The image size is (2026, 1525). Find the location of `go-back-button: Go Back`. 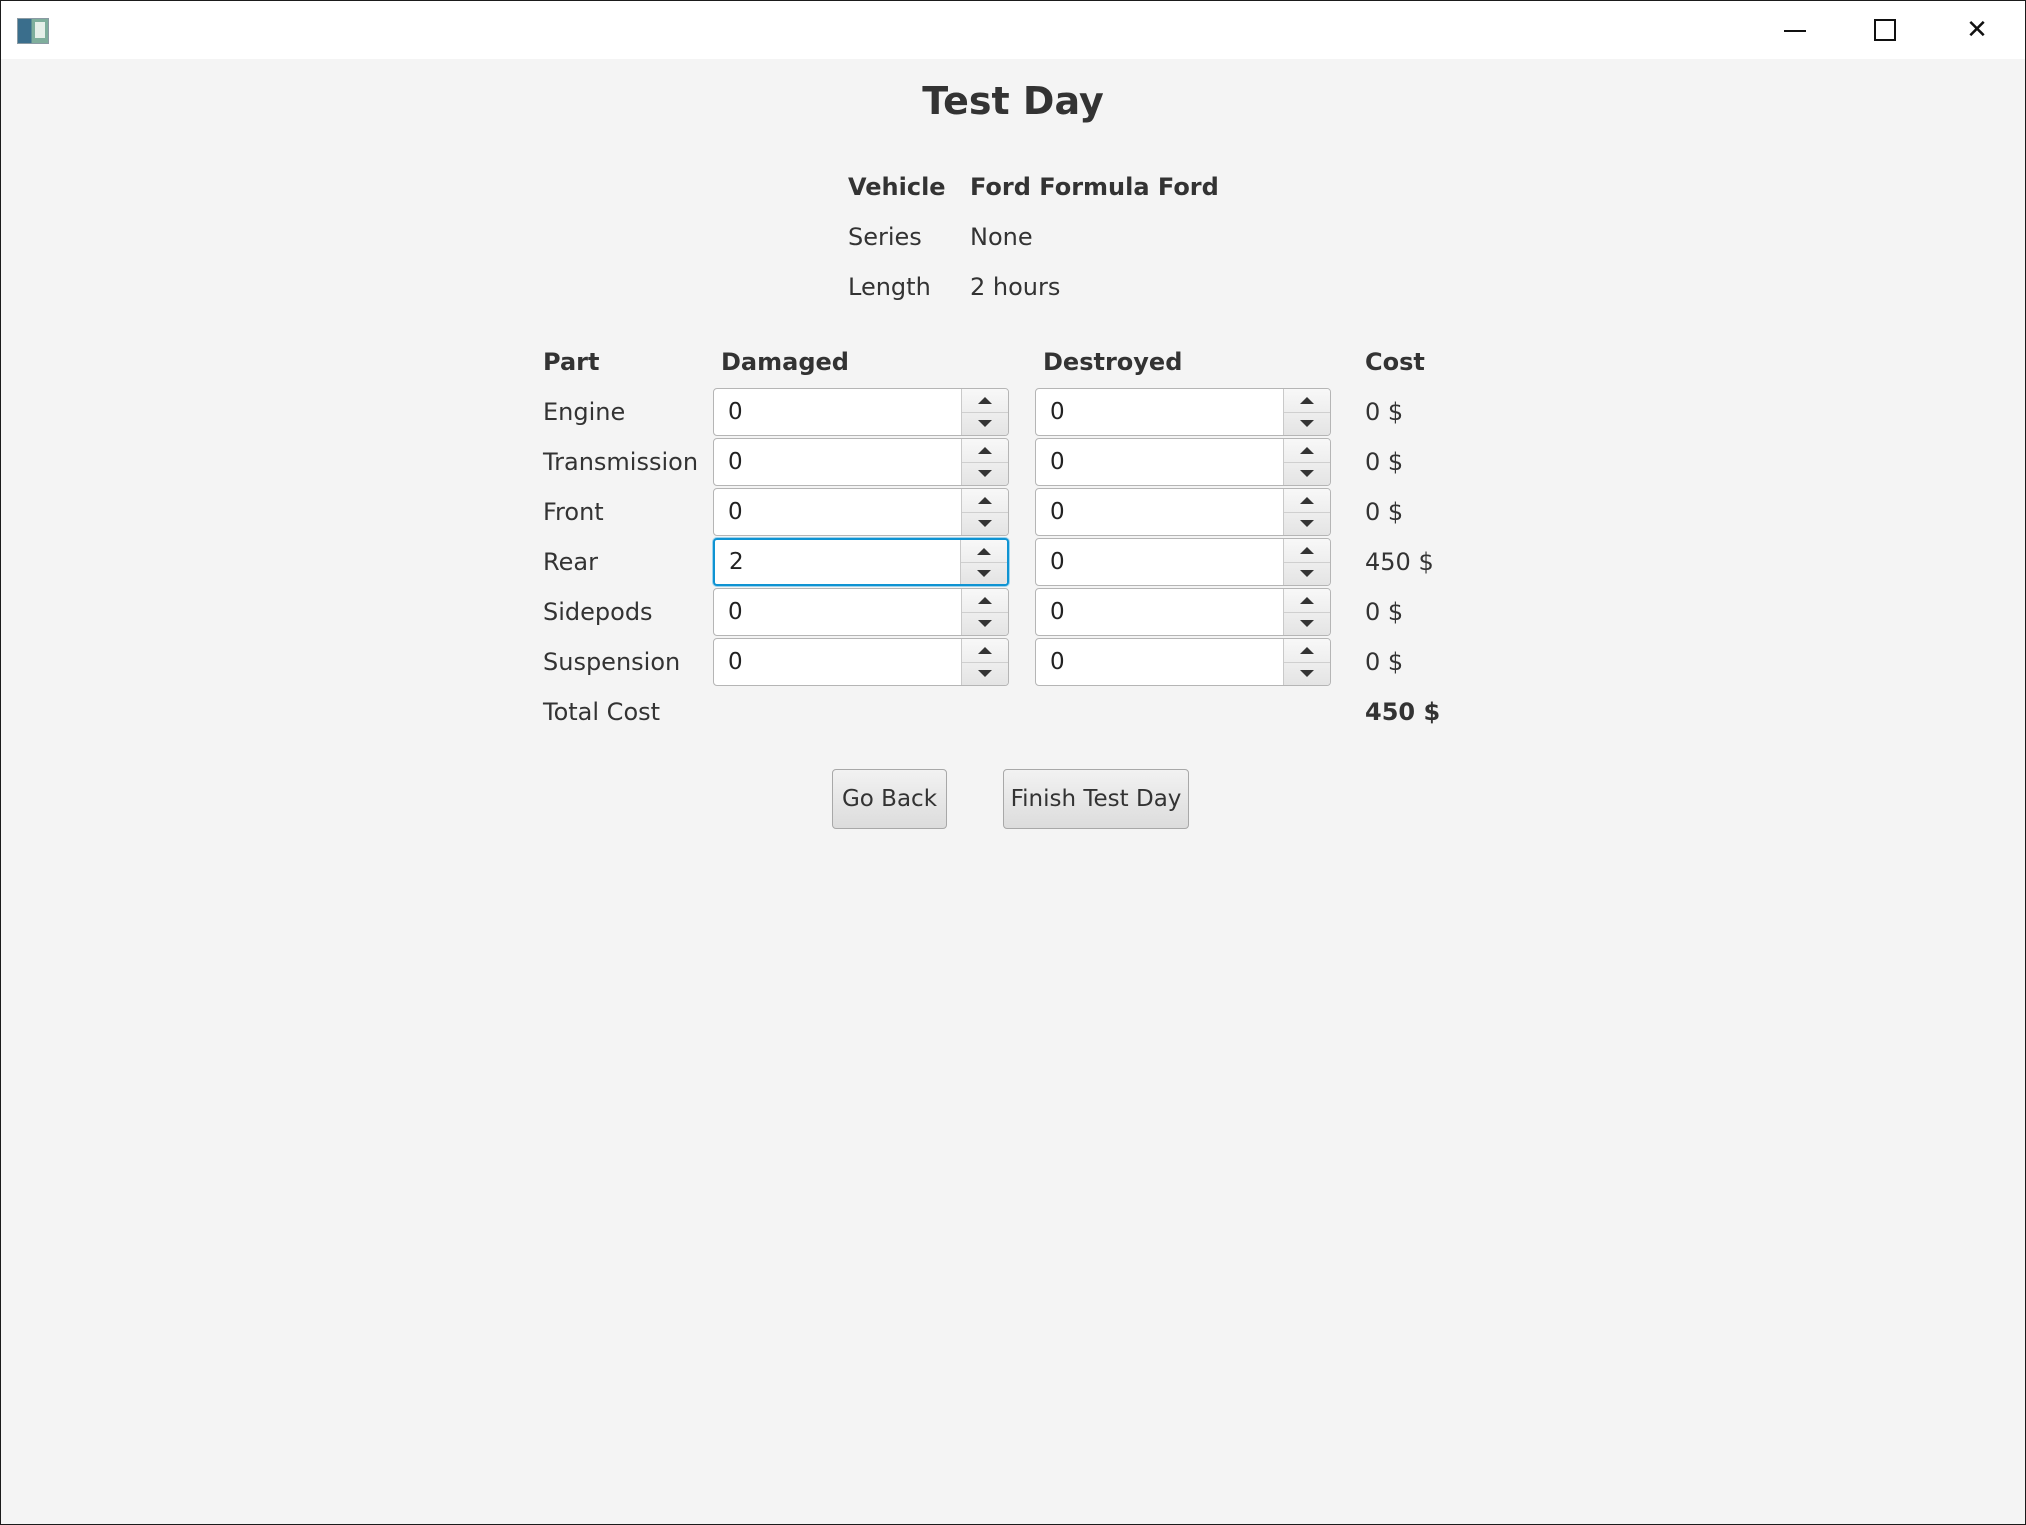

go-back-button: Go Back is located at coordinates (889, 799).